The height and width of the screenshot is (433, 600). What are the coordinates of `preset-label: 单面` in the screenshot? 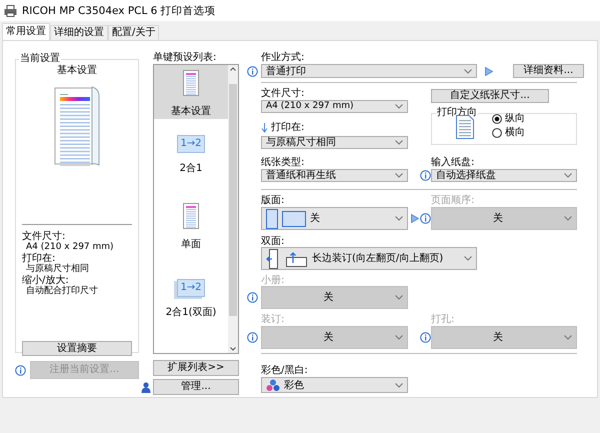 It's located at (191, 245).